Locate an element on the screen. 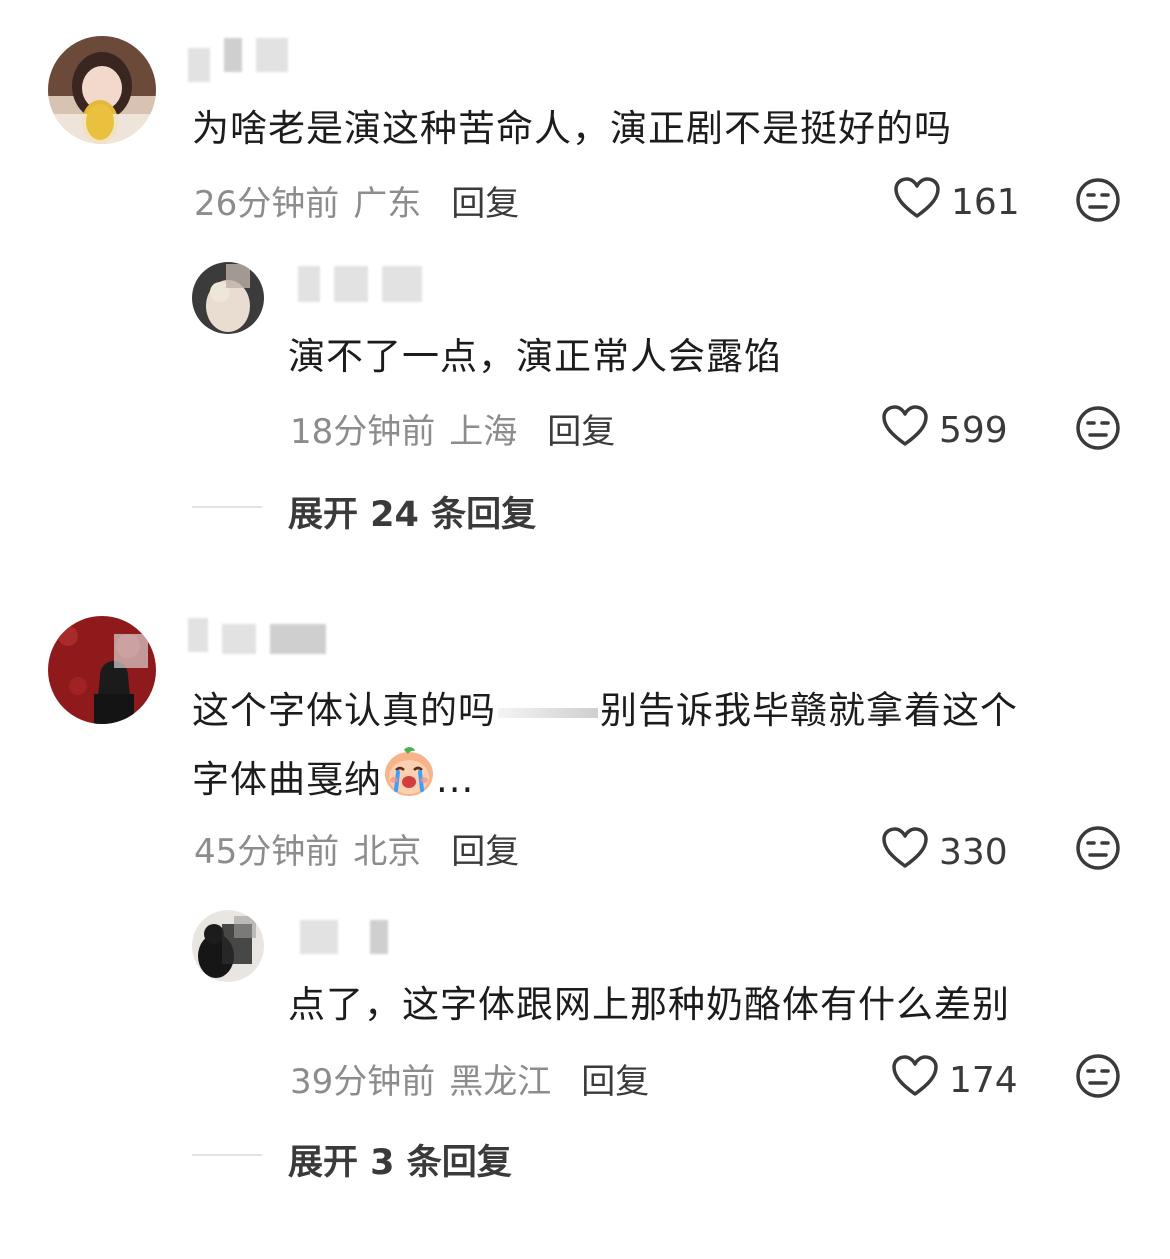 This screenshot has height=1259, width=1170. expand-replies-button: 展开 3 条回复 is located at coordinates (400, 1159).